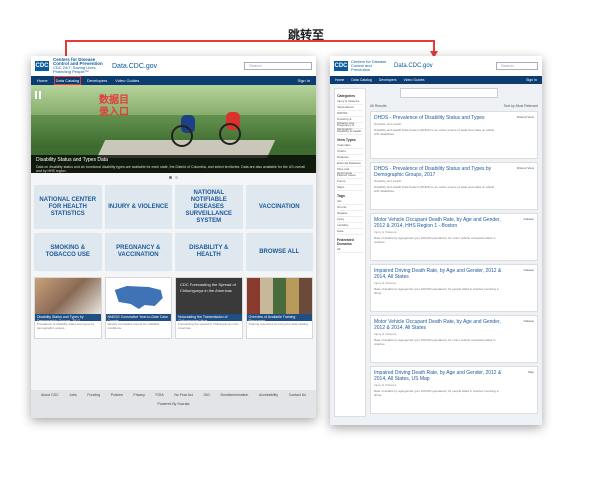 The height and width of the screenshot is (480, 600). What do you see at coordinates (173, 160) in the screenshot?
I see `hero-title: Disability Status and Types Data` at bounding box center [173, 160].